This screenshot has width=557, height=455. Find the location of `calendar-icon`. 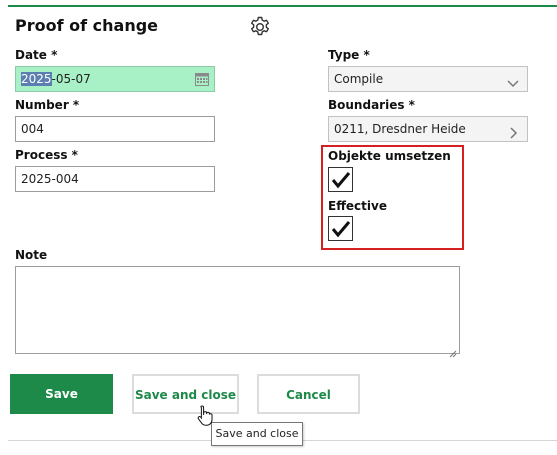

calendar-icon is located at coordinates (202, 79).